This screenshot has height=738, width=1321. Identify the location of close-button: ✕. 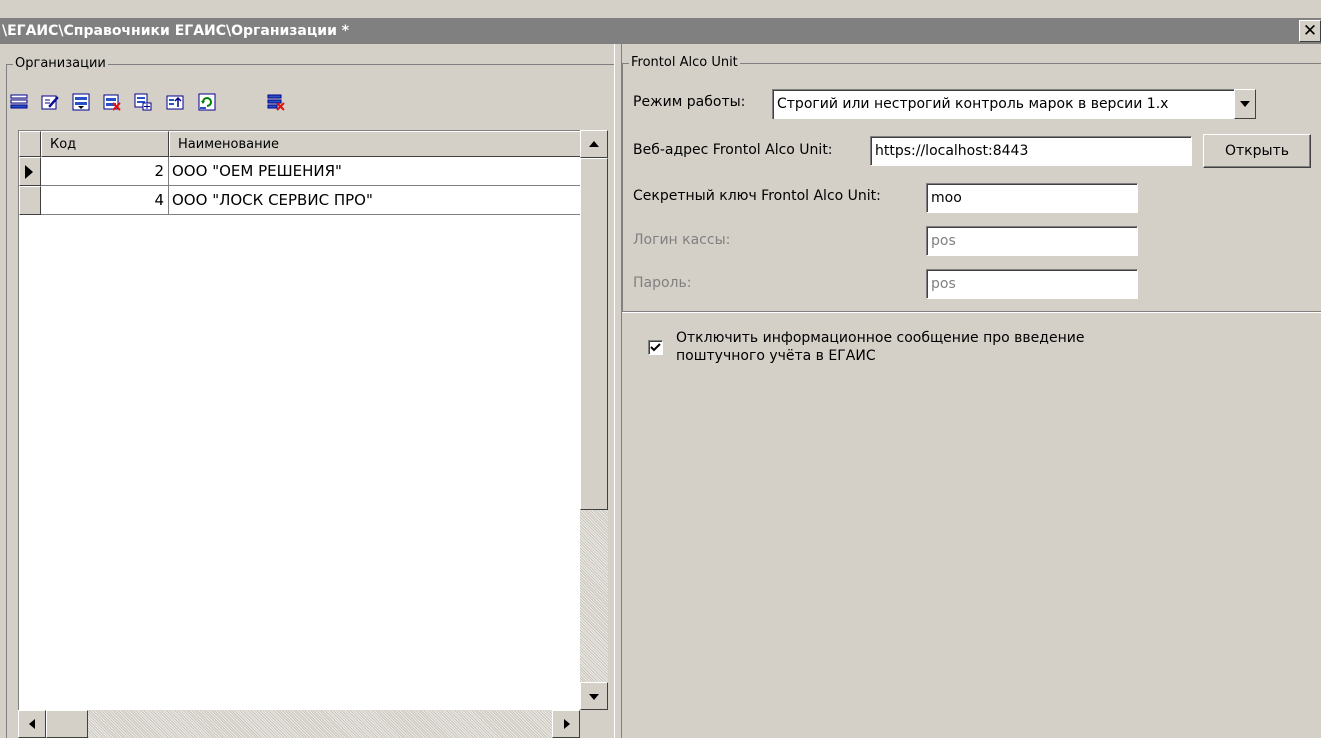
(1310, 31).